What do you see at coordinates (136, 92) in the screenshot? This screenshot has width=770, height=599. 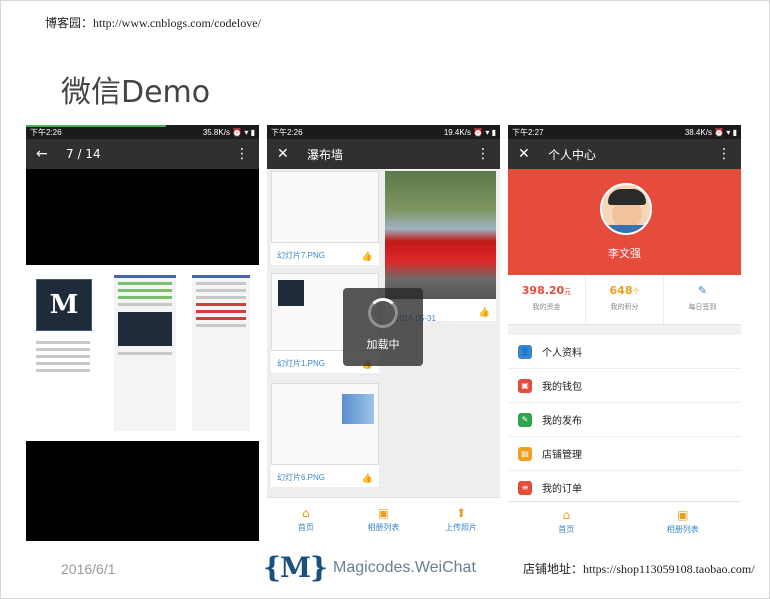 I see `page-title: 微信Demo` at bounding box center [136, 92].